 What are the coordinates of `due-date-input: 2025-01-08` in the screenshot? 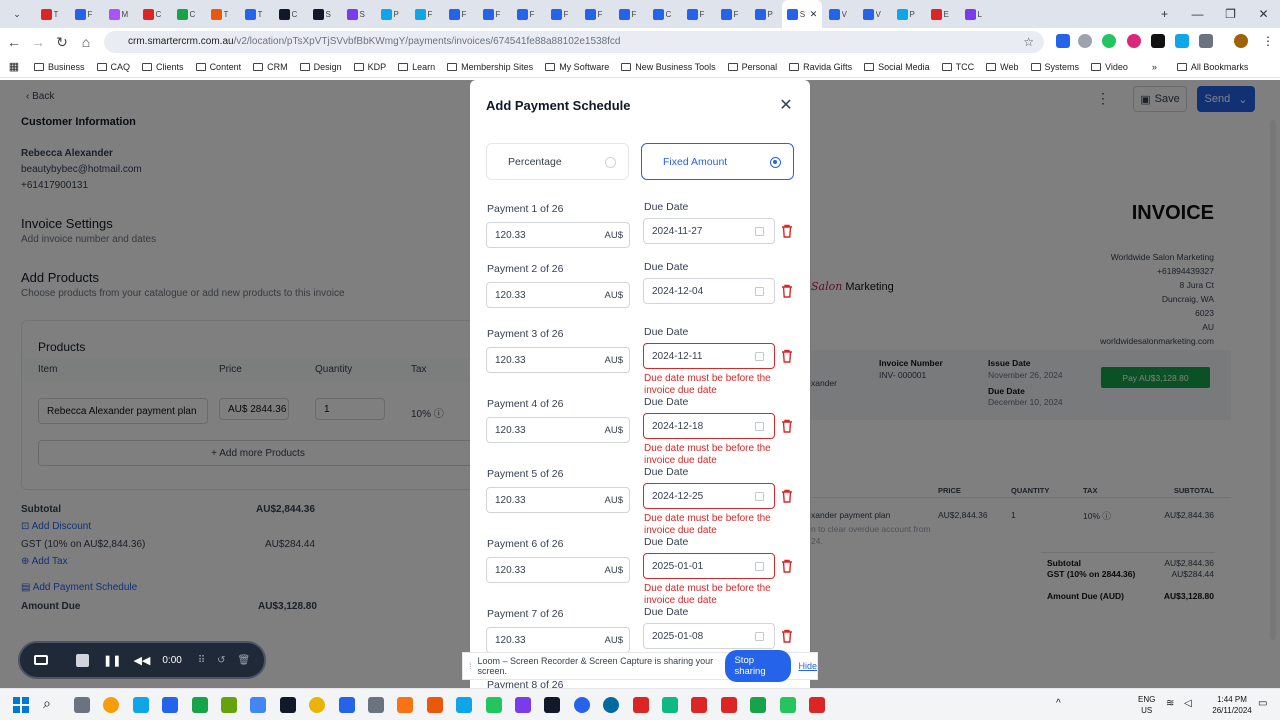 It's located at (709, 636).